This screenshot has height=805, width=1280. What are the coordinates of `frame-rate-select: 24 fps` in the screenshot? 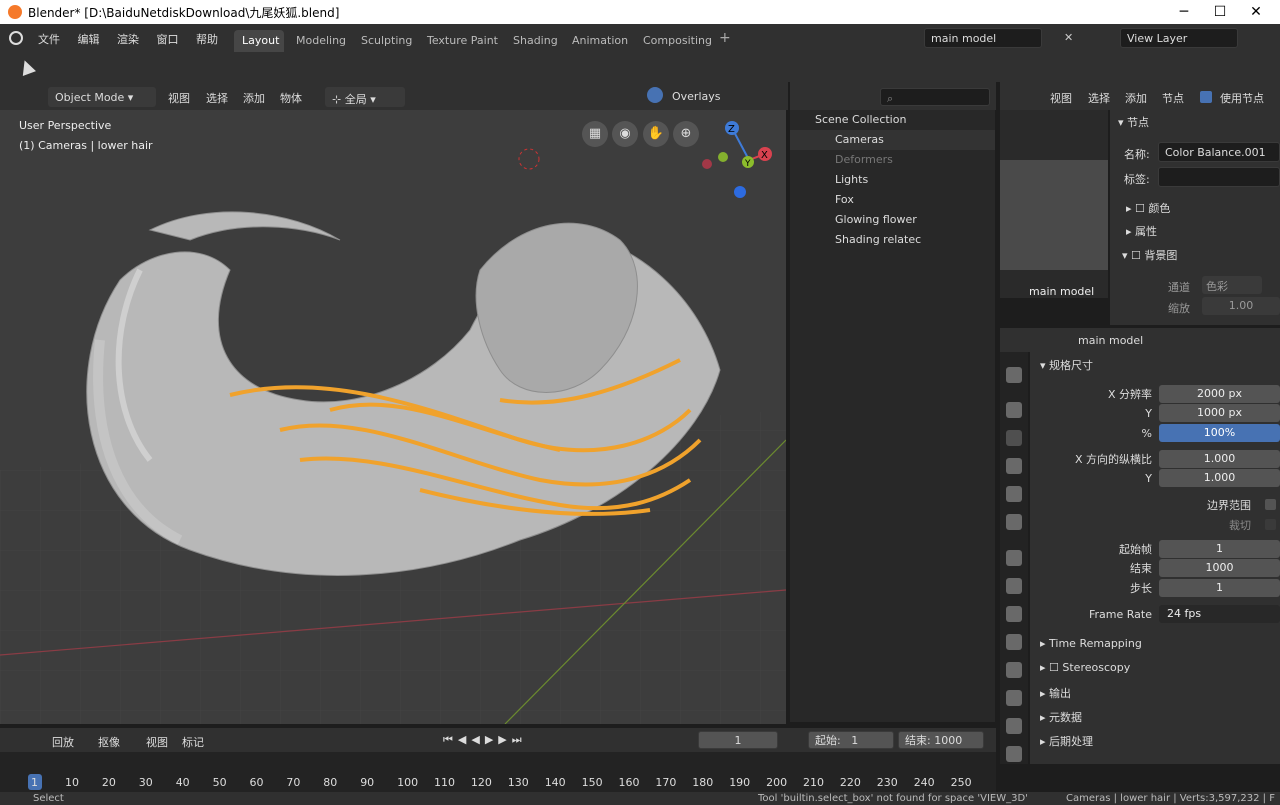 It's located at (1219, 614).